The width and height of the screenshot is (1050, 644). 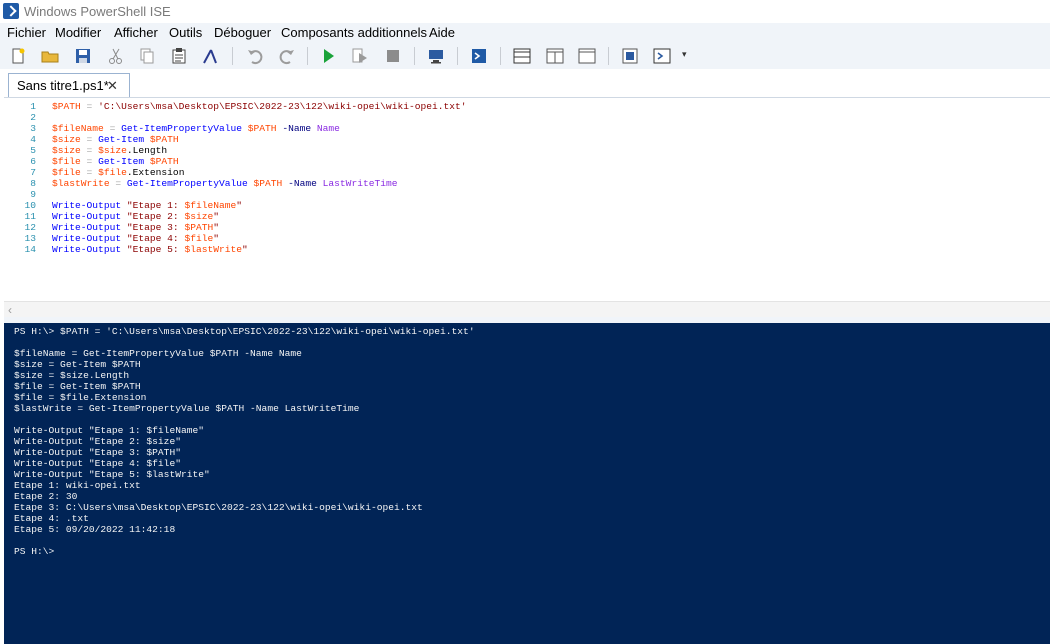 I want to click on code-text: Write-Output "Etape 2: $size", so click(x=135, y=216).